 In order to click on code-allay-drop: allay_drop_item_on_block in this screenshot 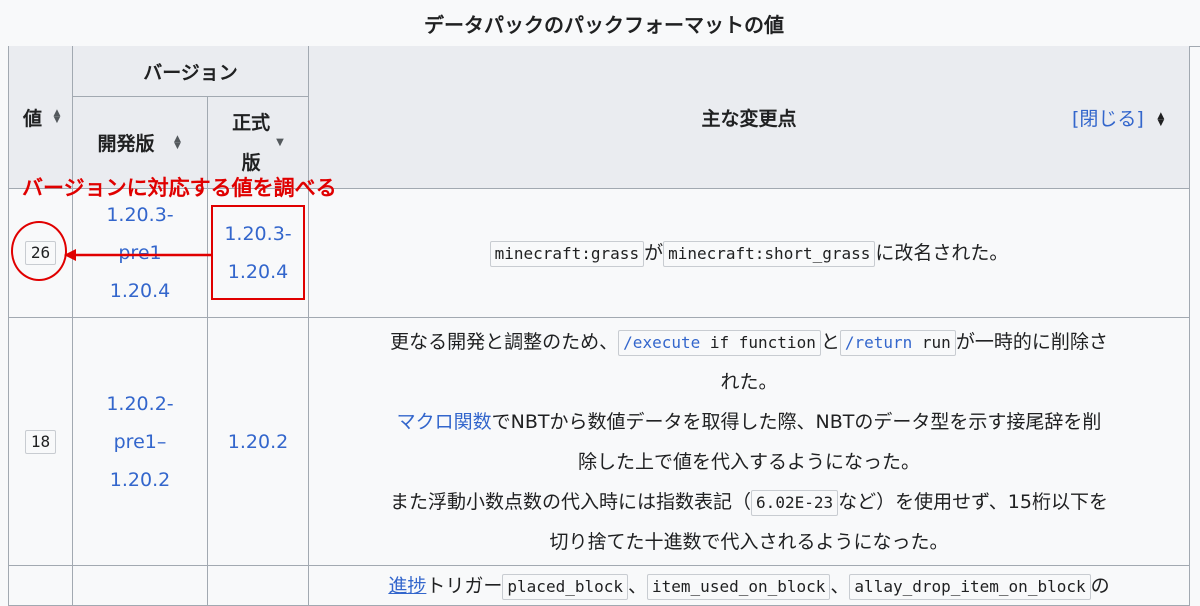, I will do `click(970, 587)`.